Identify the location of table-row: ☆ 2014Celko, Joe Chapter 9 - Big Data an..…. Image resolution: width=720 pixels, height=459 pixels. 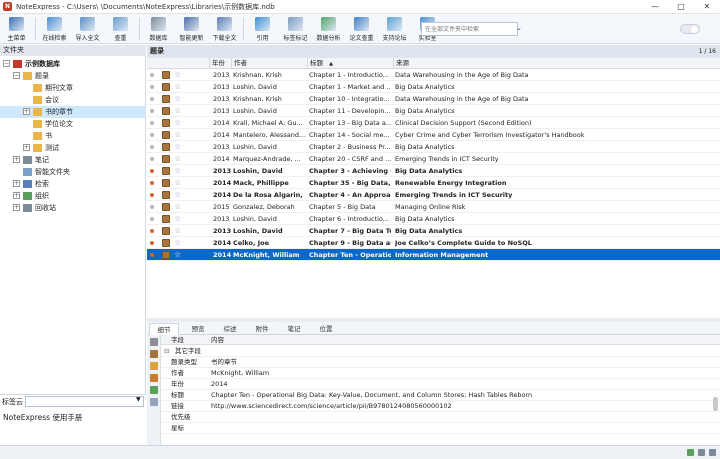
(433, 243).